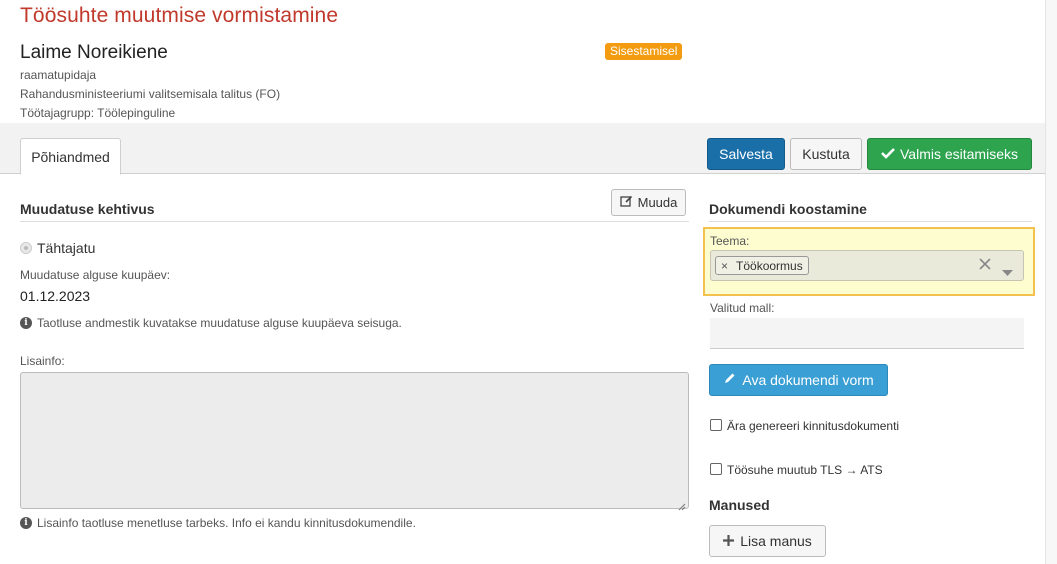 This screenshot has width=1057, height=564. What do you see at coordinates (985, 266) in the screenshot?
I see `clear-icon` at bounding box center [985, 266].